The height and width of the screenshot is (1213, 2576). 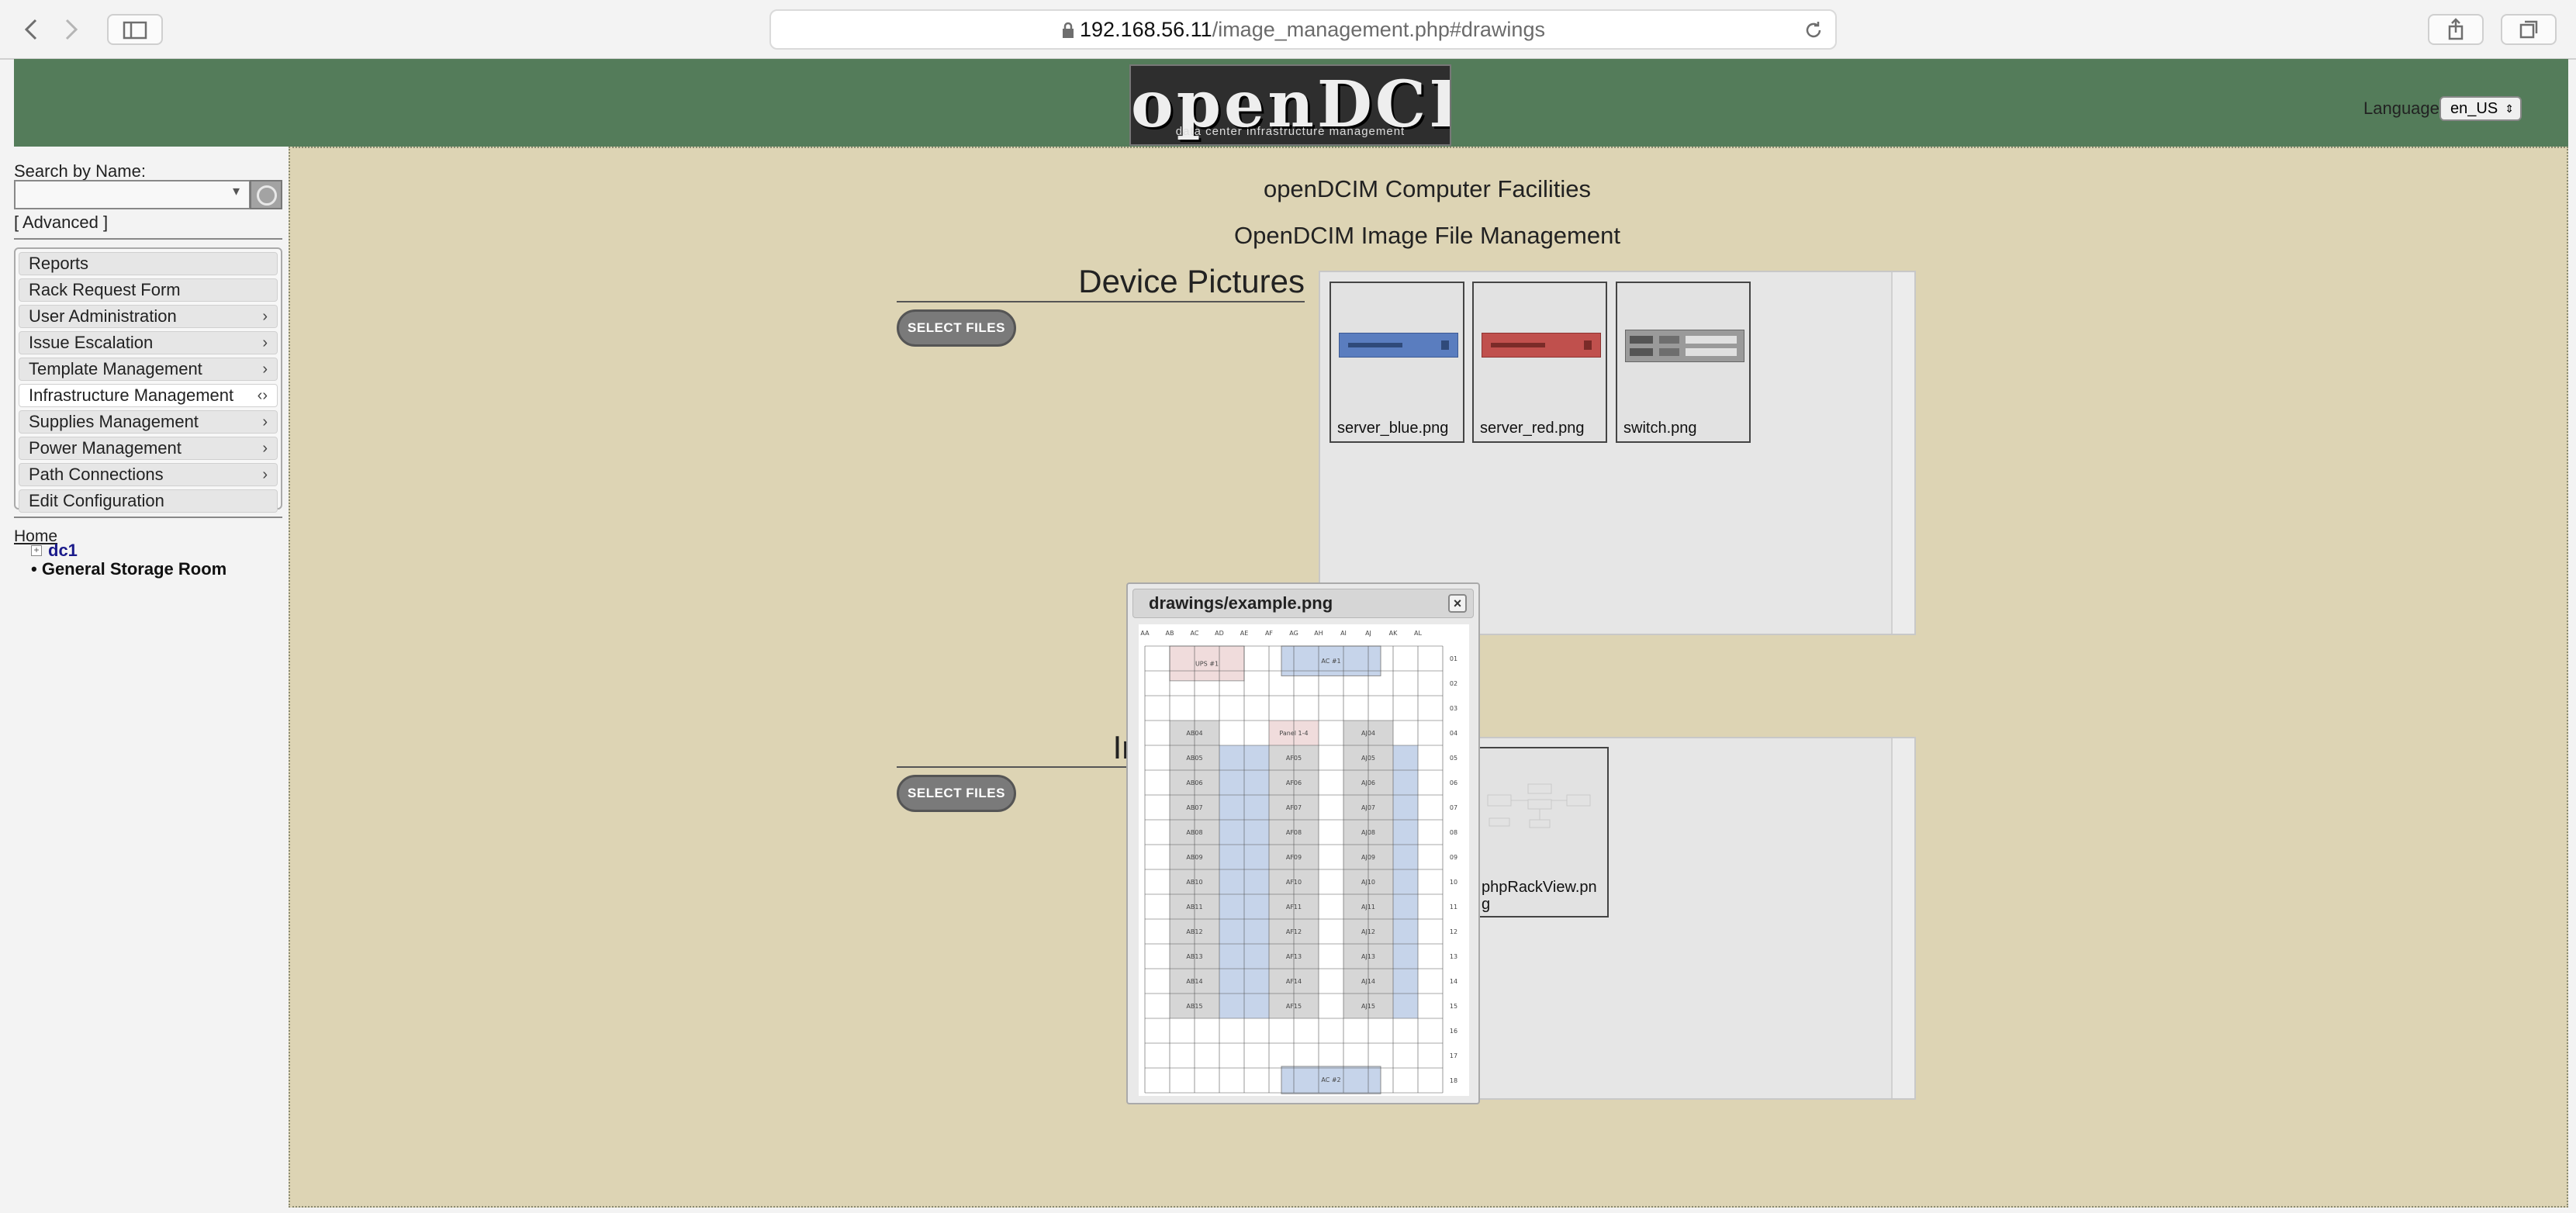 I want to click on menu-item-infrastructure-management: Infrastructure Management ‹›, so click(x=148, y=395).